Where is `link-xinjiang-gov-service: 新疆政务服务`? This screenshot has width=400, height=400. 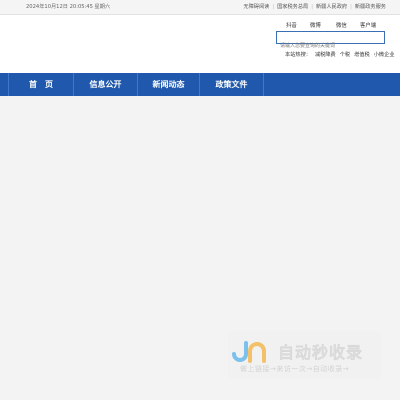 link-xinjiang-gov-service: 新疆政务服务 is located at coordinates (370, 7).